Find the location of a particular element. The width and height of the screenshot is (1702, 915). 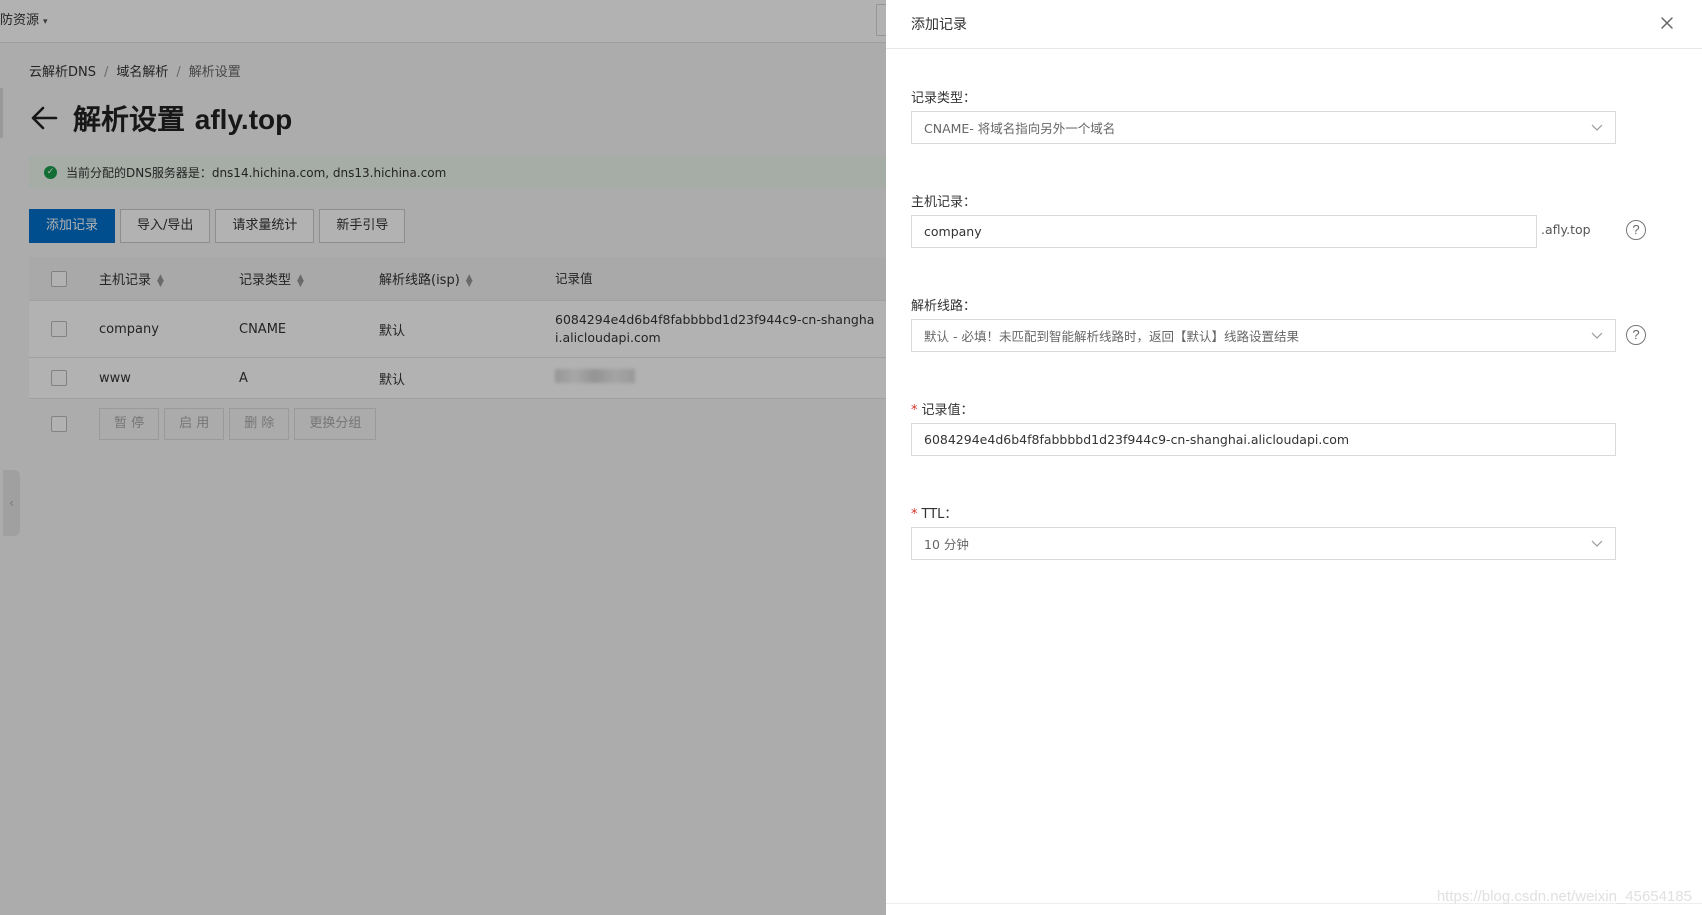

resolve-line-field: 解析线路： 默认 - 必填！未匹配到智能解析线路时，返回【默认】线路设置结果 ? is located at coordinates (1291, 323).